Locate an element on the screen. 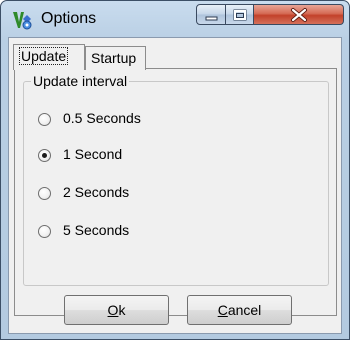  ok-button: Ok is located at coordinates (116, 310).